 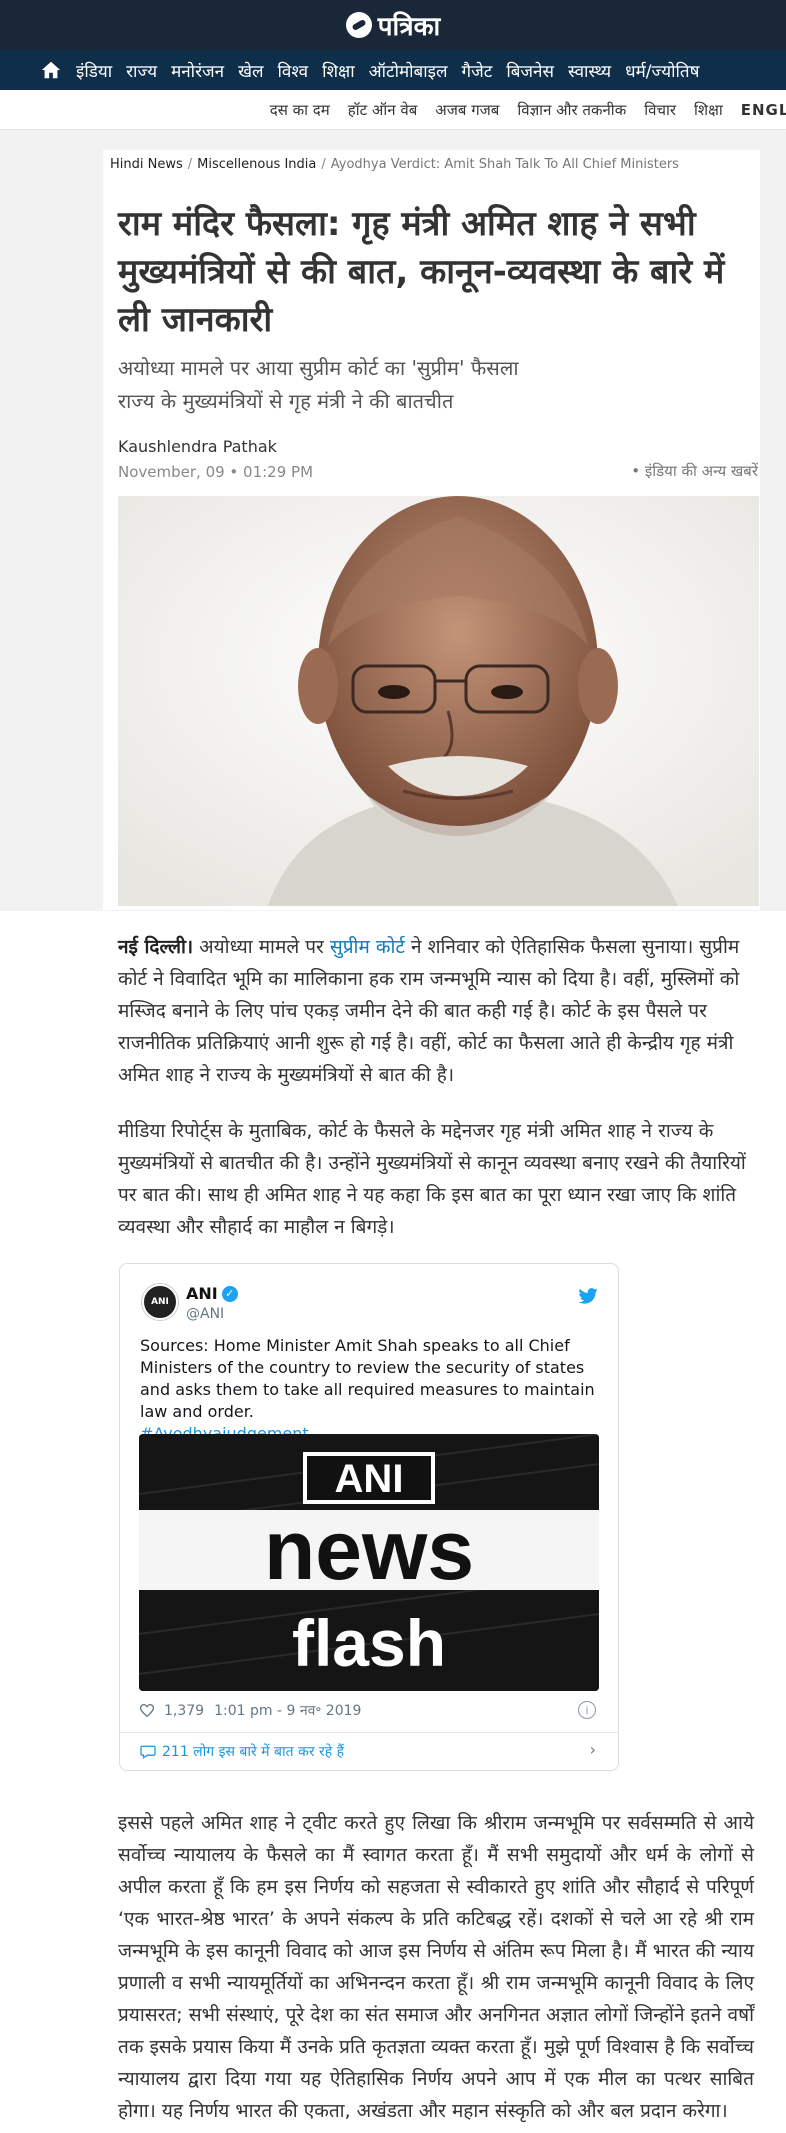 I want to click on article-dateline: नई दिल्ली।, so click(x=156, y=947).